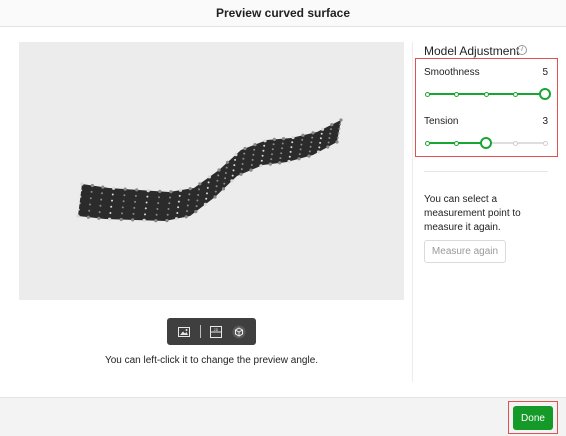  I want to click on image-view-icon, so click(183, 331).